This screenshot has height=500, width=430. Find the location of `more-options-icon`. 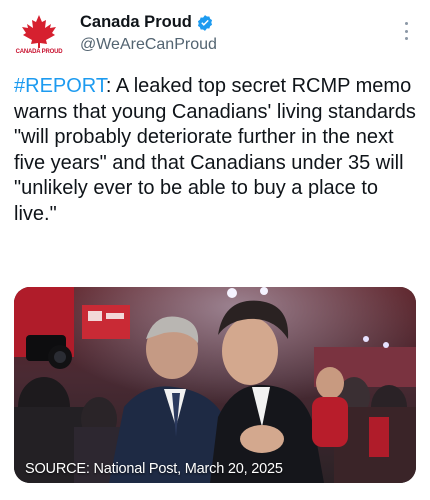

more-options-icon is located at coordinates (406, 31).